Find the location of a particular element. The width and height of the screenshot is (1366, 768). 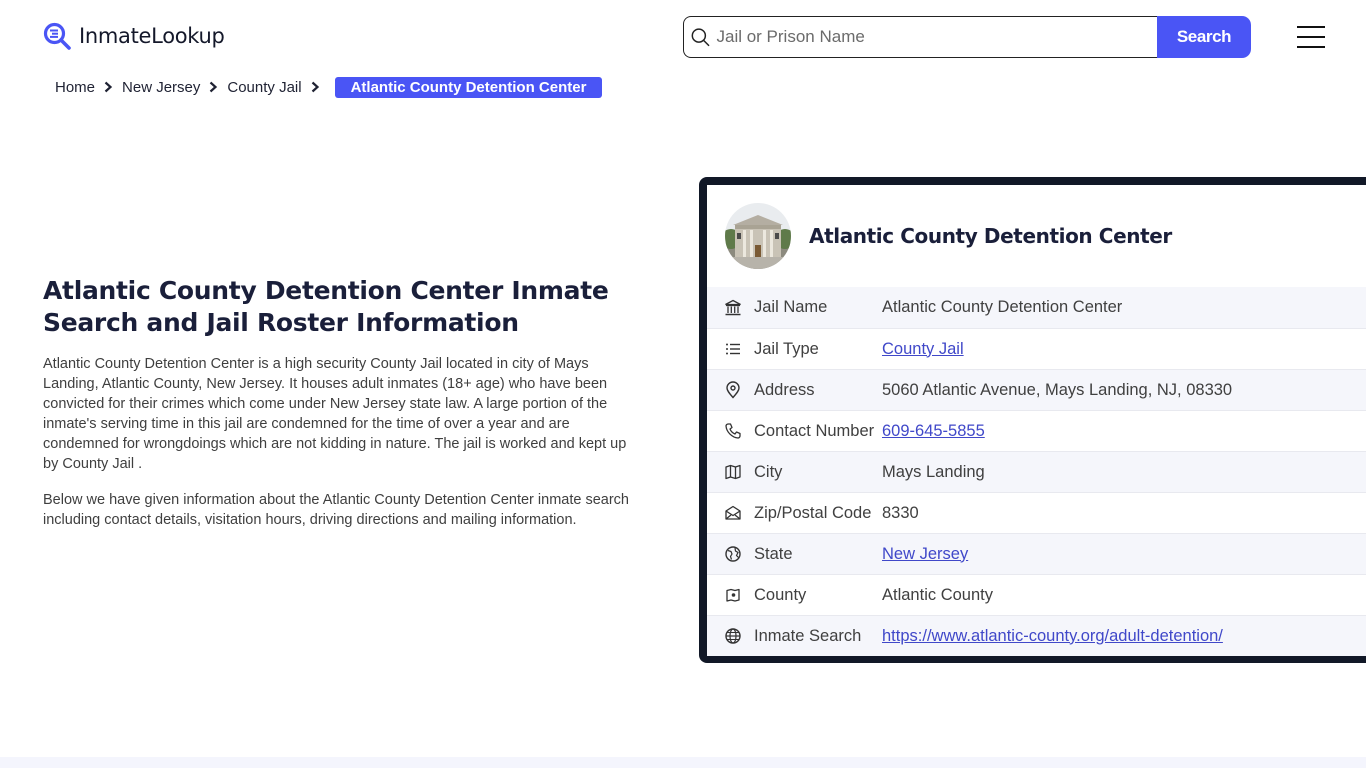

county-map-icon is located at coordinates (733, 595).